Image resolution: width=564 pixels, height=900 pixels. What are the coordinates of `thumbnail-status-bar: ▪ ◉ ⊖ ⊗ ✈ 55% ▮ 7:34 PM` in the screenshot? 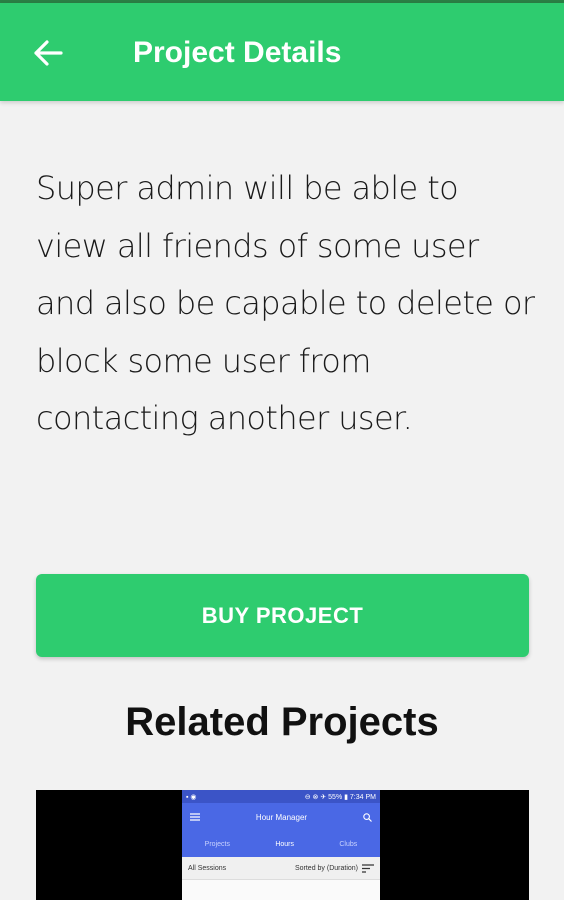 It's located at (281, 796).